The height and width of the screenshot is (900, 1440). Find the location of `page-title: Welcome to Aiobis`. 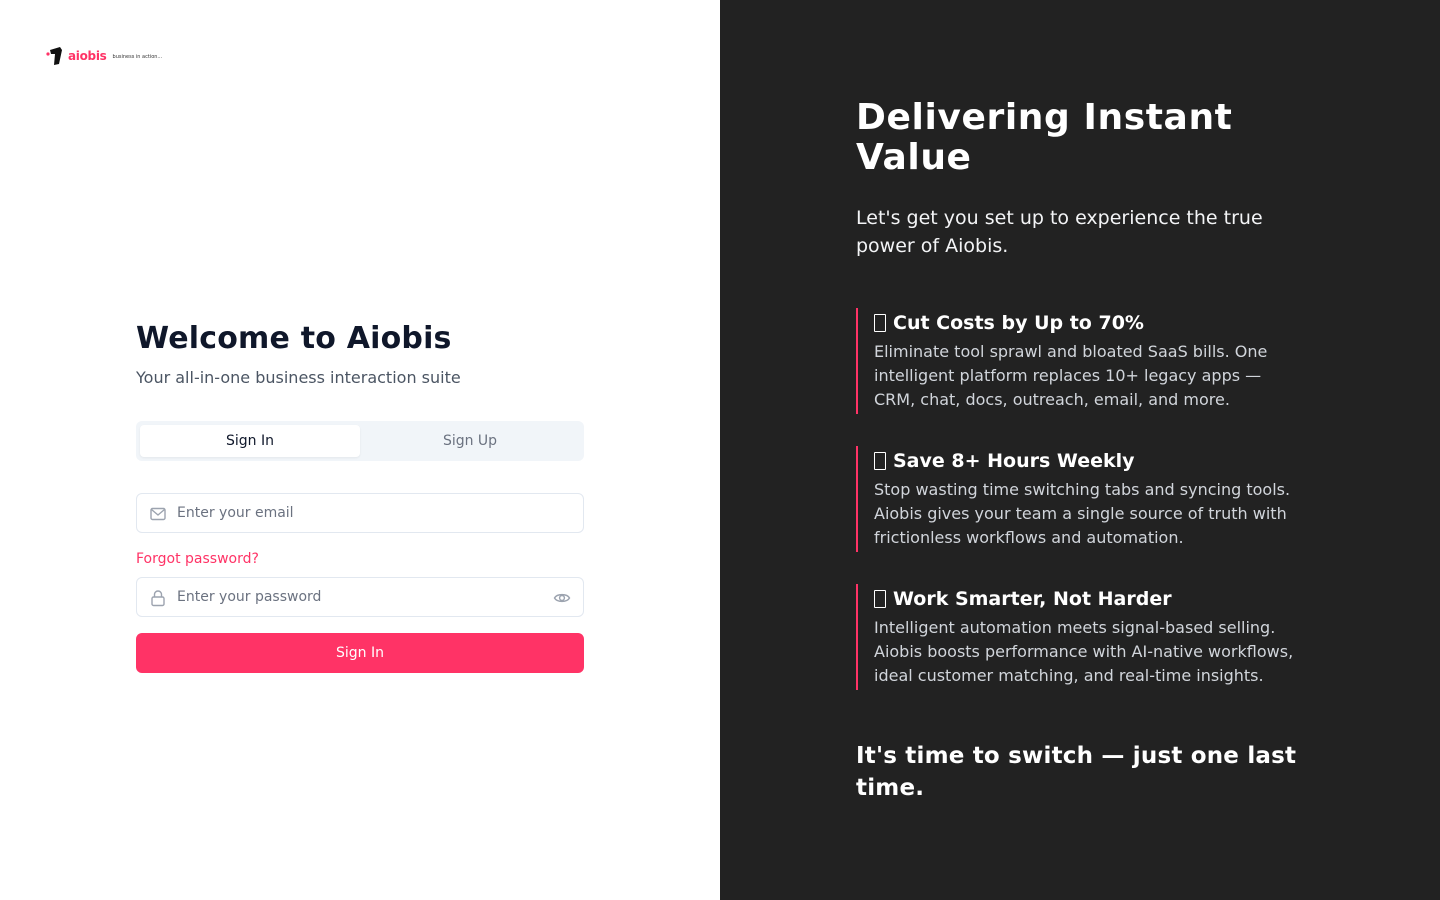

page-title: Welcome to Aiobis is located at coordinates (294, 338).